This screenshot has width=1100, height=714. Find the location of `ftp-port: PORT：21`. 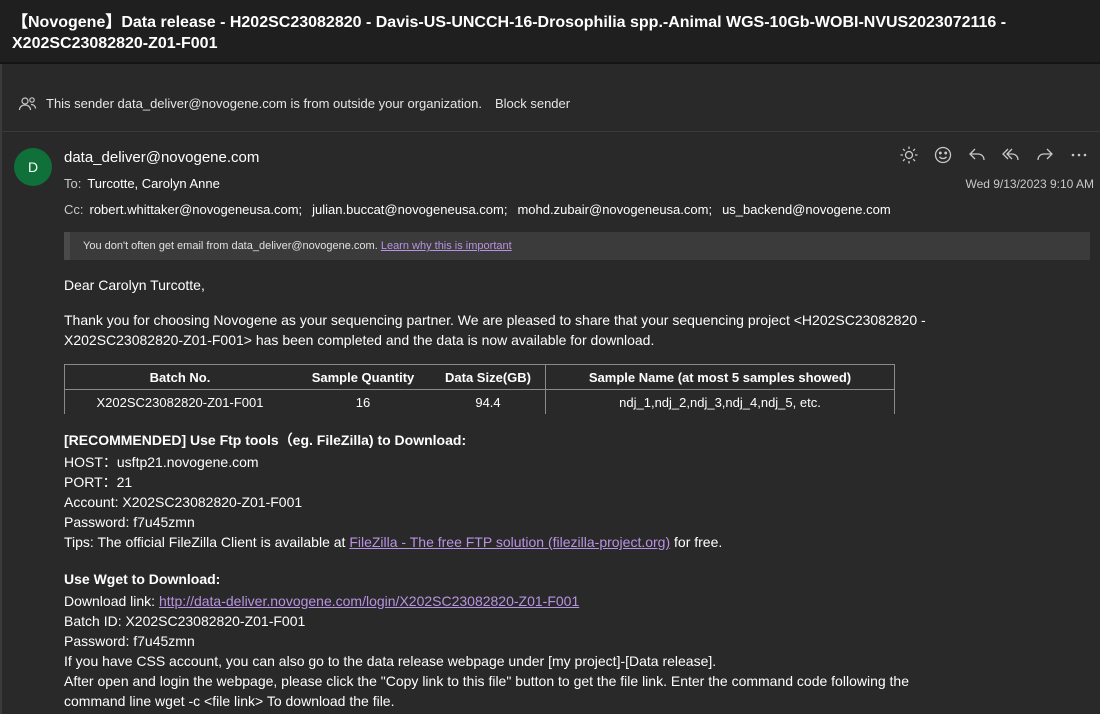

ftp-port: PORT：21 is located at coordinates (98, 482).